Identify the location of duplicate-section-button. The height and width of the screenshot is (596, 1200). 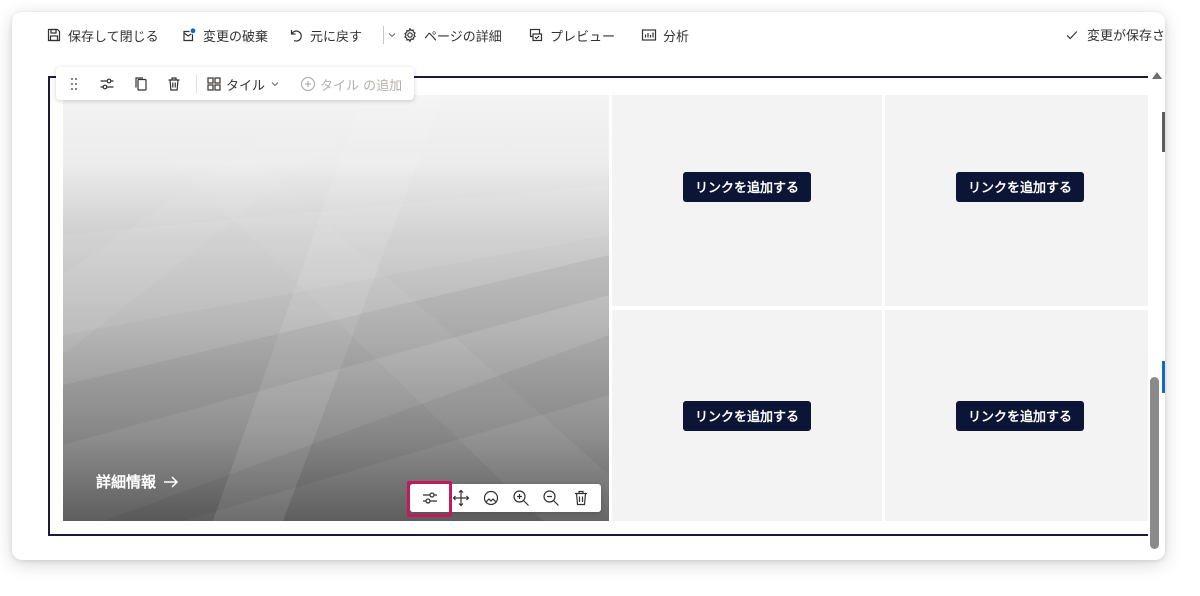
(141, 84).